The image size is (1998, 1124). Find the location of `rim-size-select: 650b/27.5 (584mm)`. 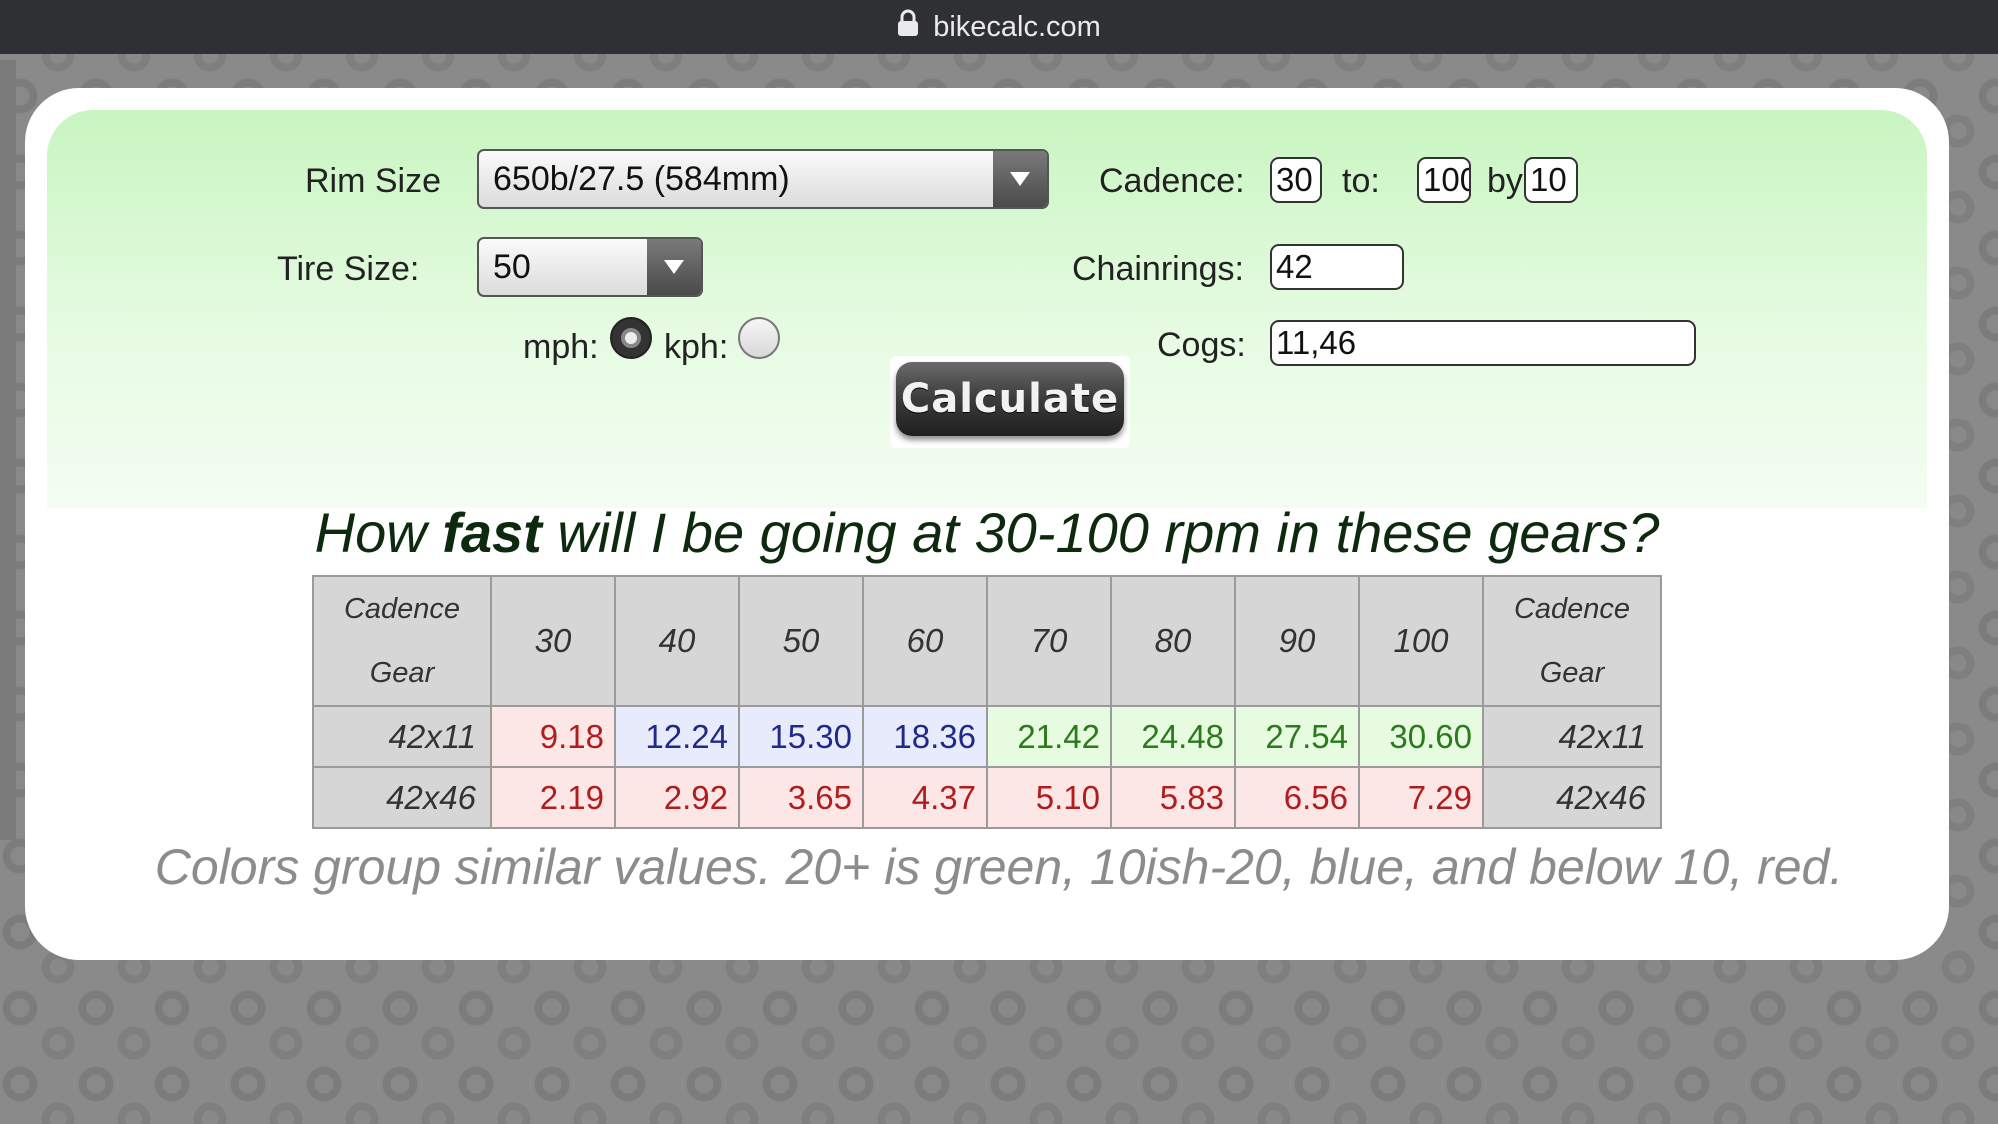

rim-size-select: 650b/27.5 (584mm) is located at coordinates (763, 179).